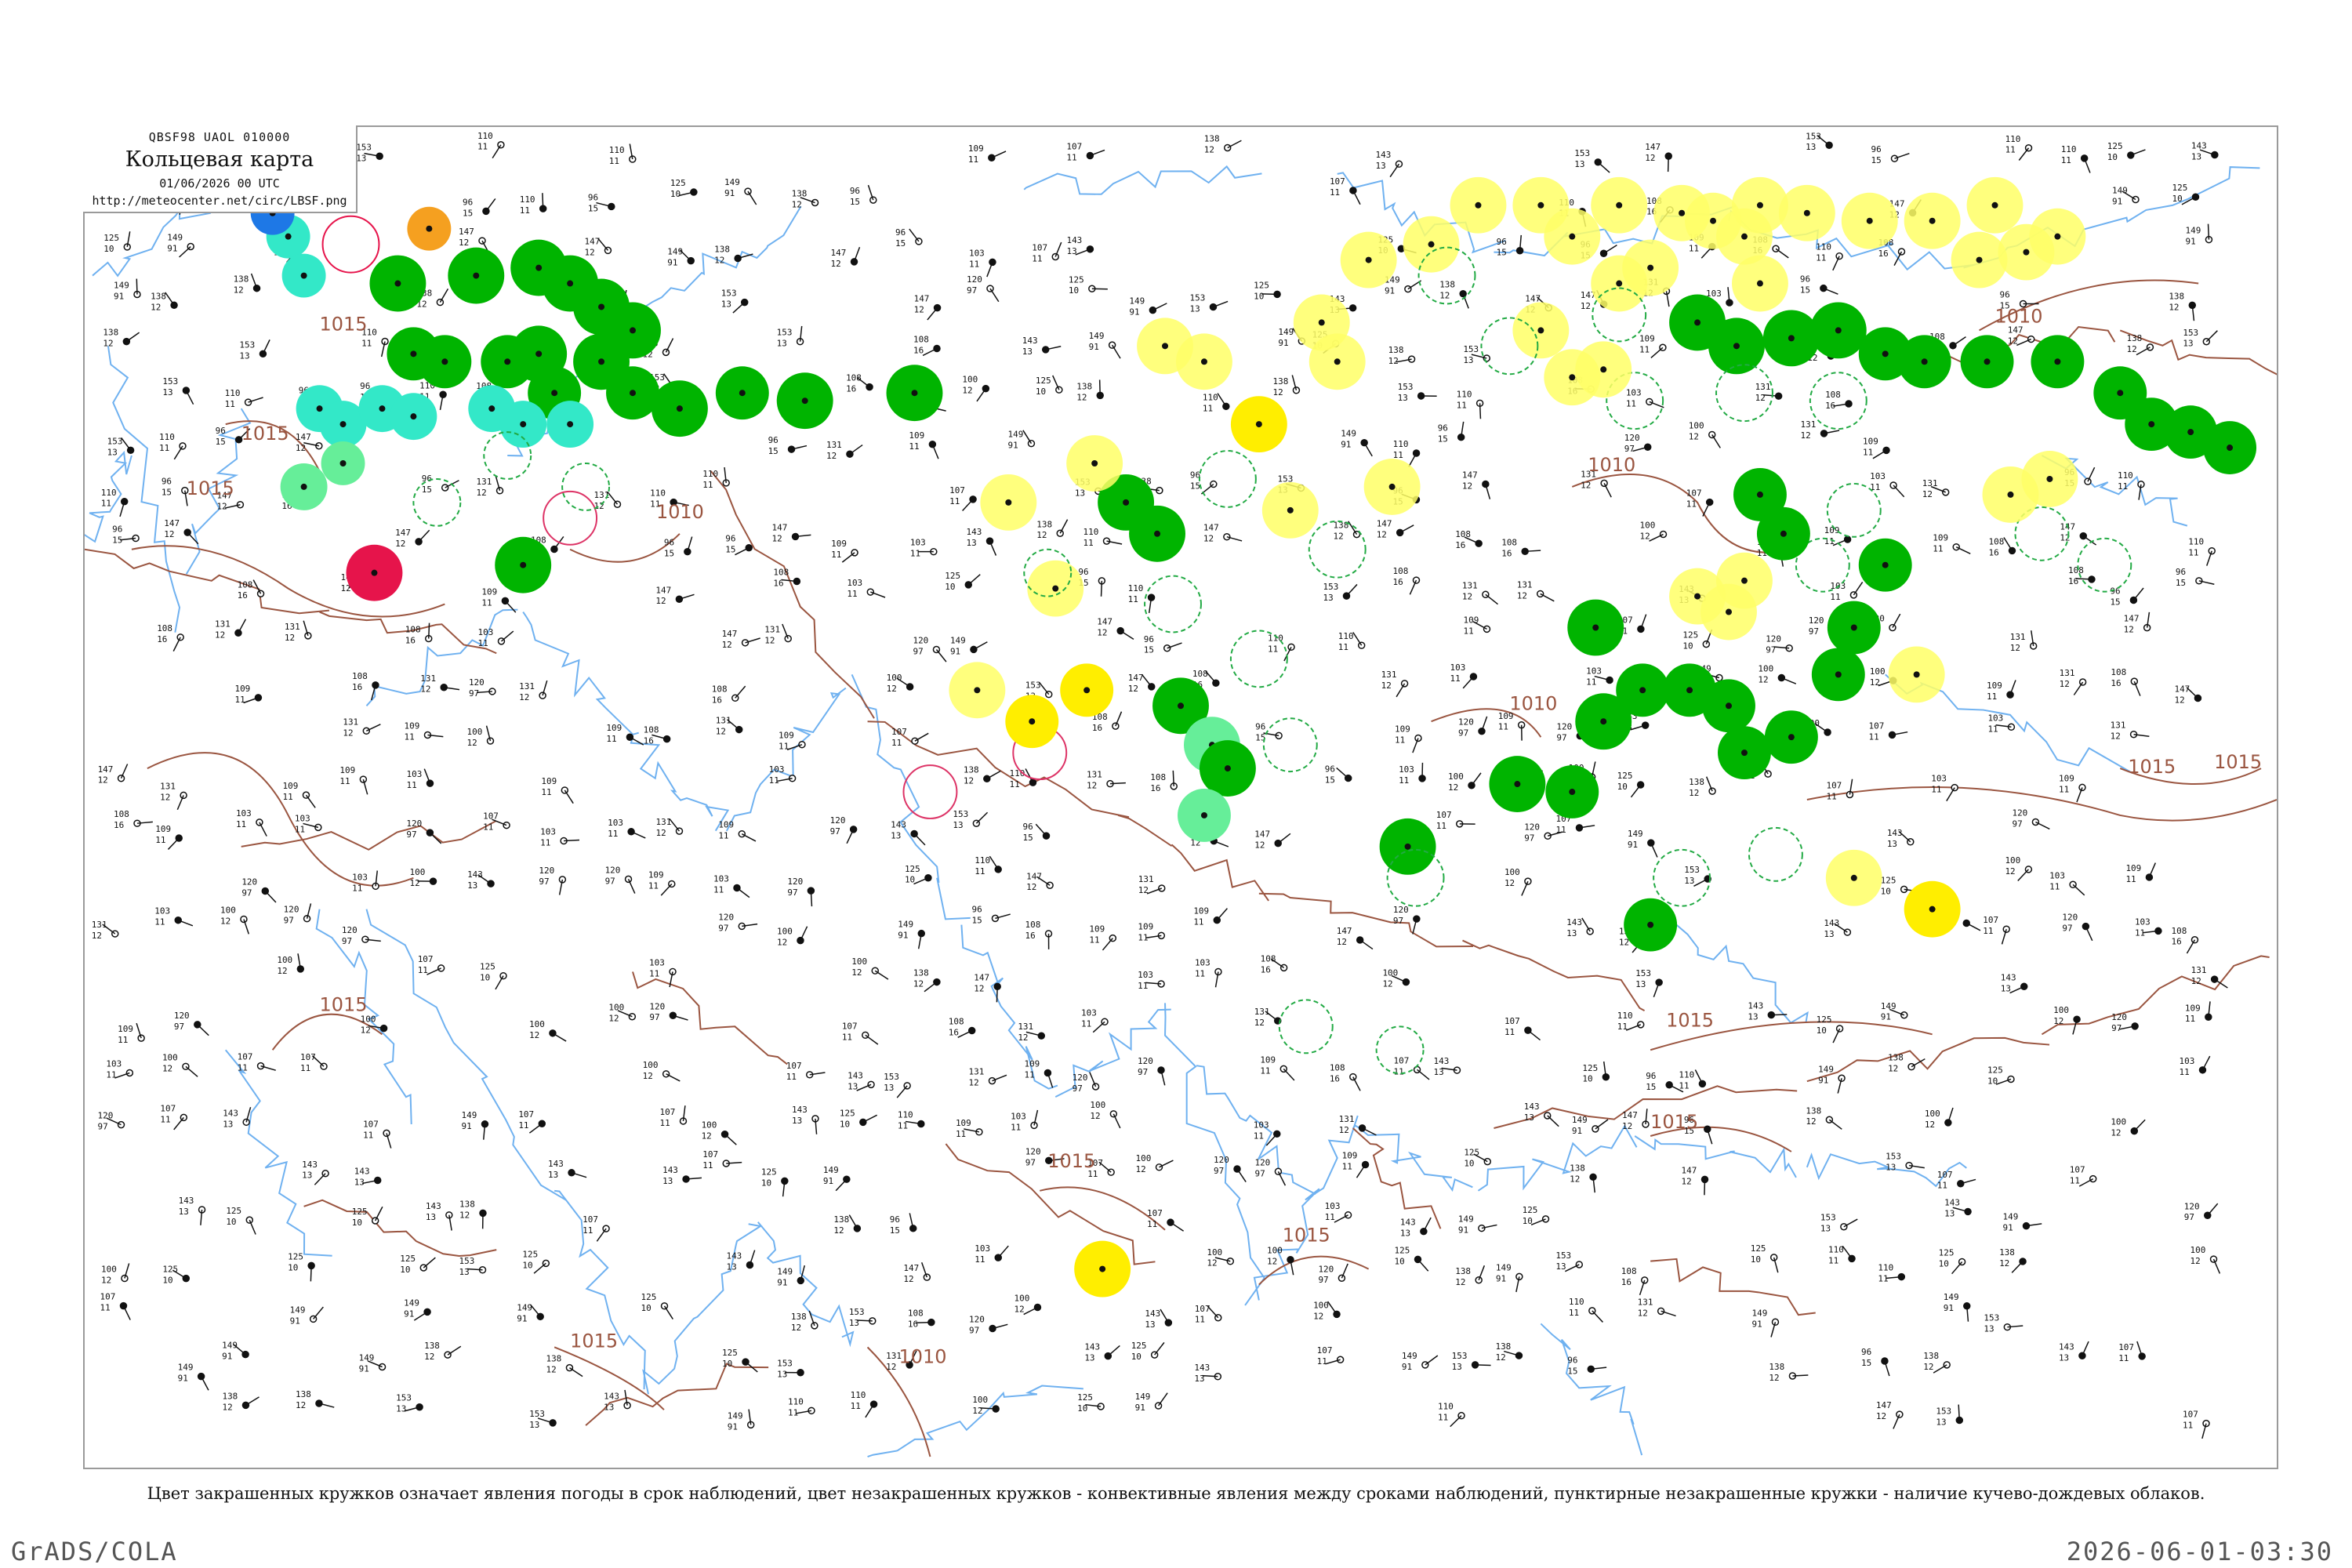  What do you see at coordinates (866, 588) in the screenshot?
I see `station-plot: 10311` at bounding box center [866, 588].